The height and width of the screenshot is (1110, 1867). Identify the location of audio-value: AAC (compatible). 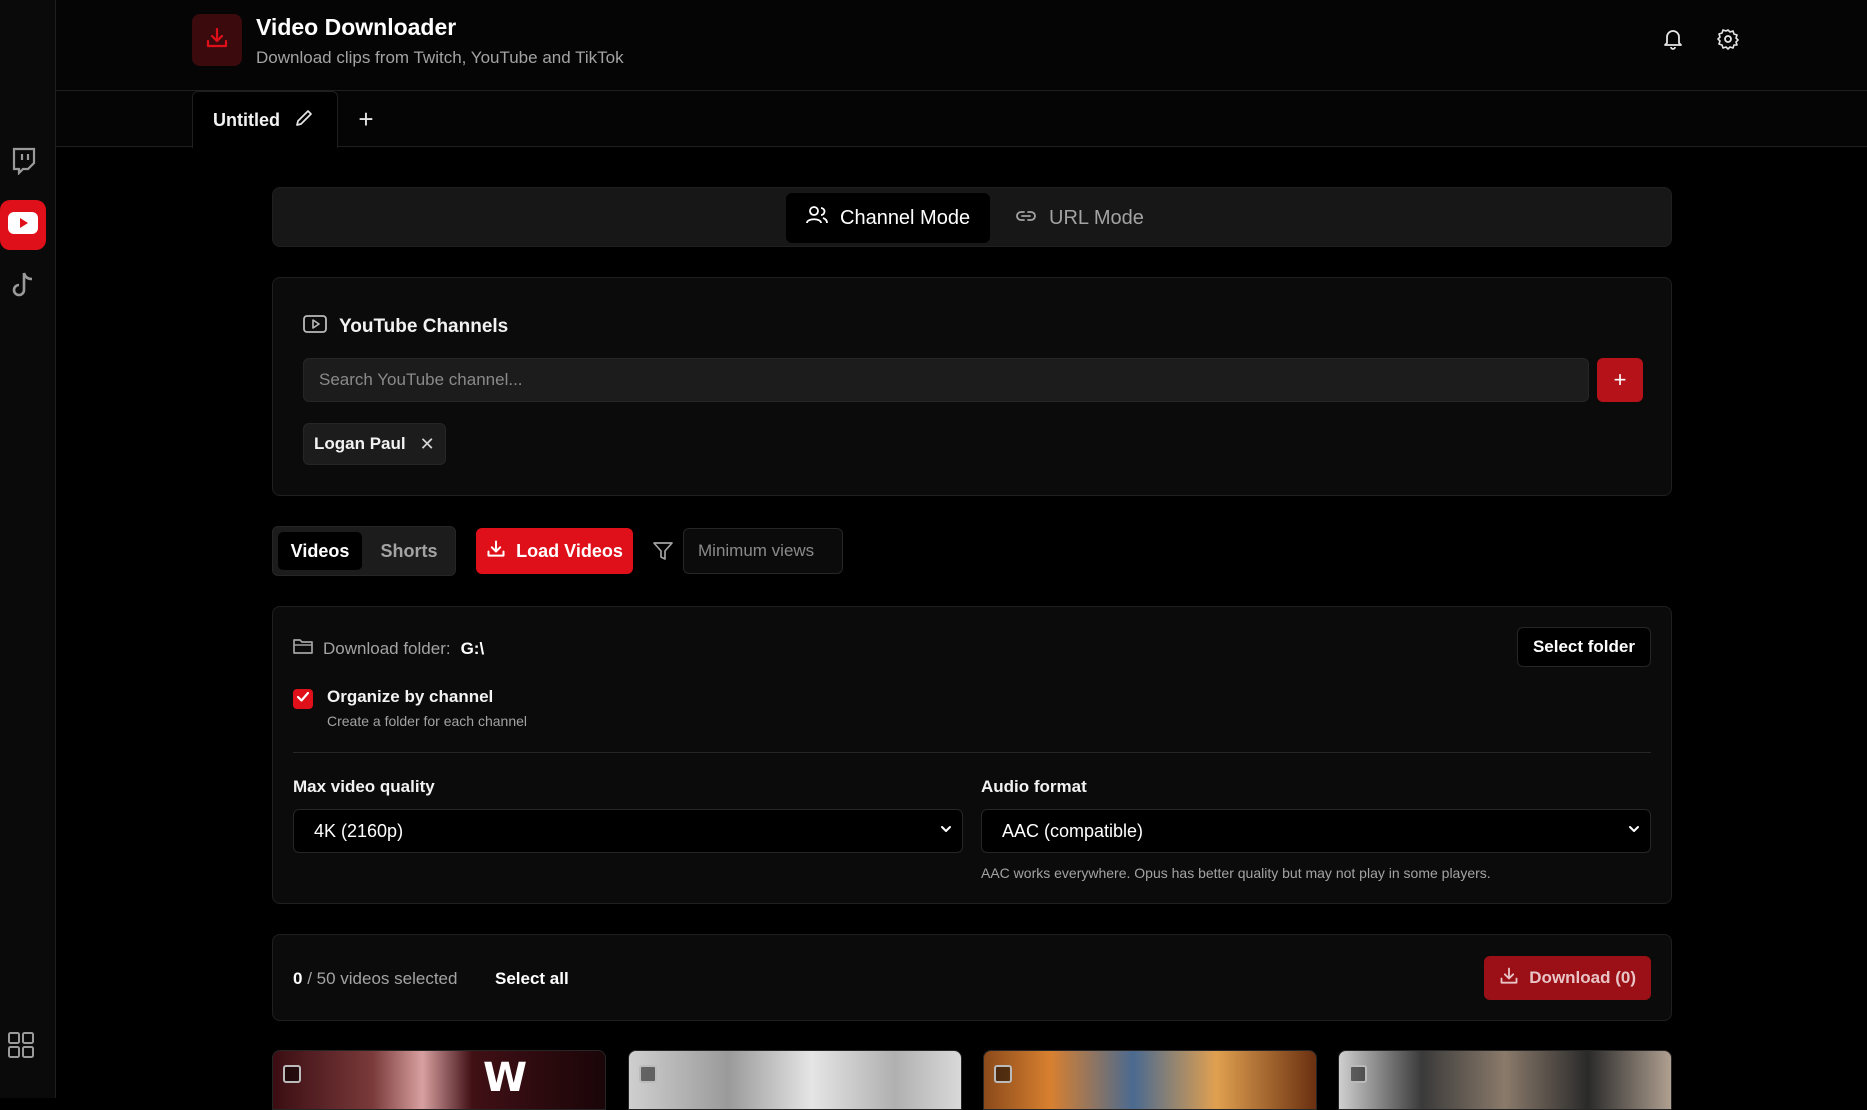
(1073, 830).